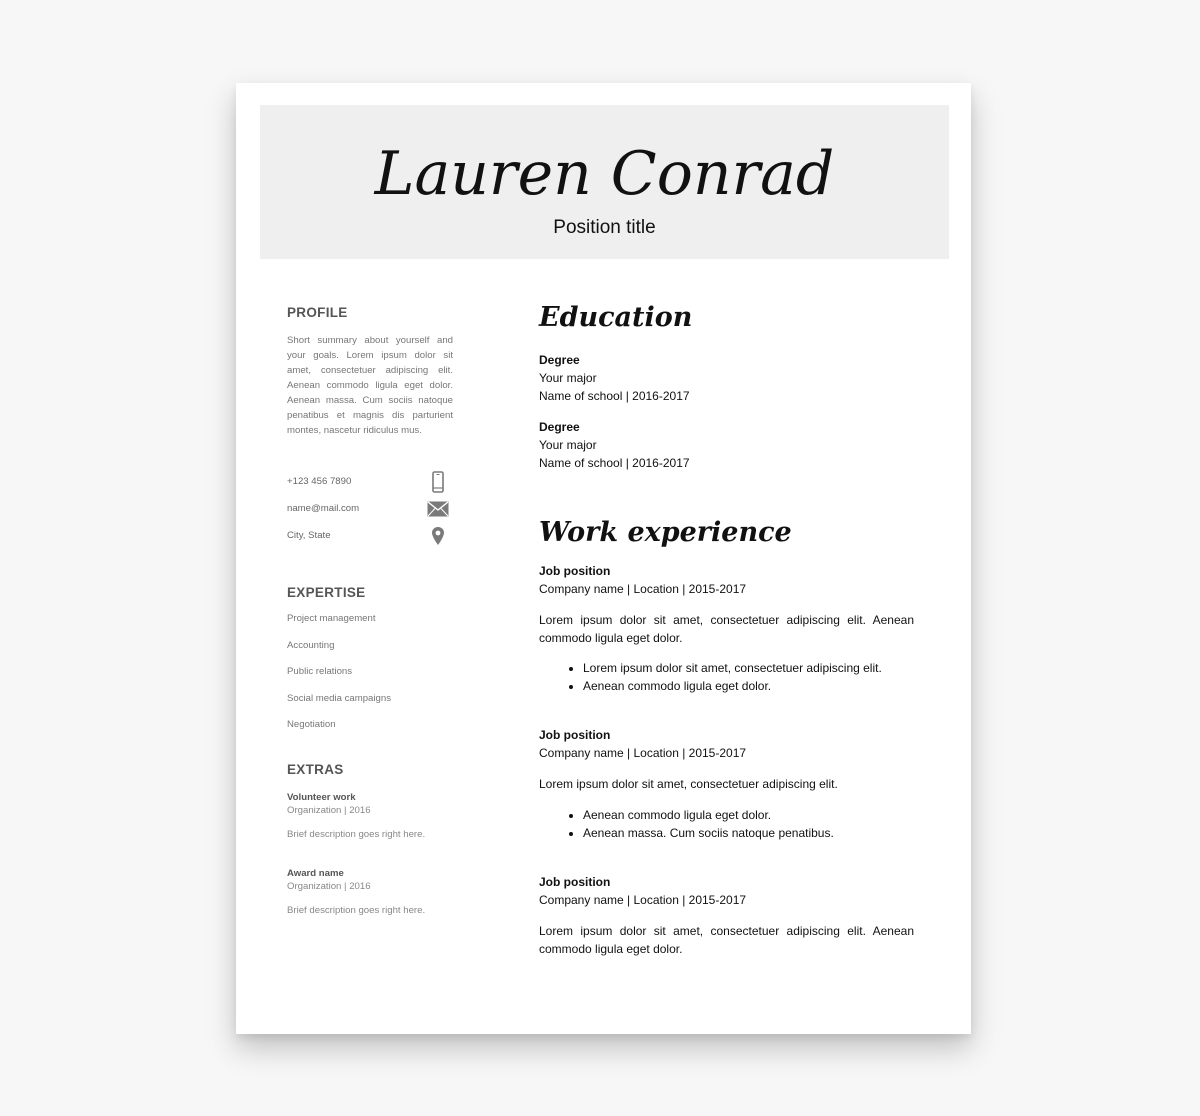 The height and width of the screenshot is (1116, 1200). I want to click on email-text: name@mail.com, so click(323, 508).